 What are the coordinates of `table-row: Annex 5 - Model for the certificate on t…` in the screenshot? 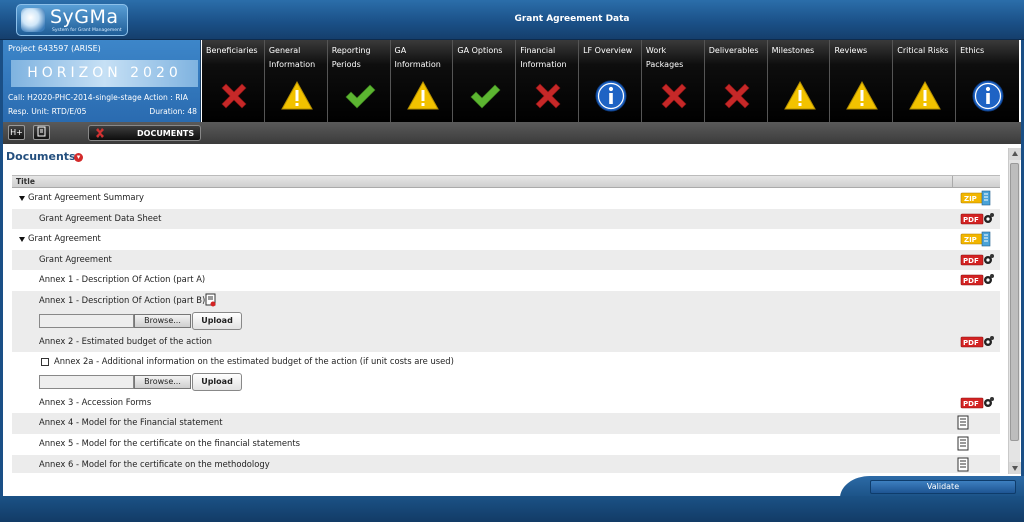 It's located at (506, 444).